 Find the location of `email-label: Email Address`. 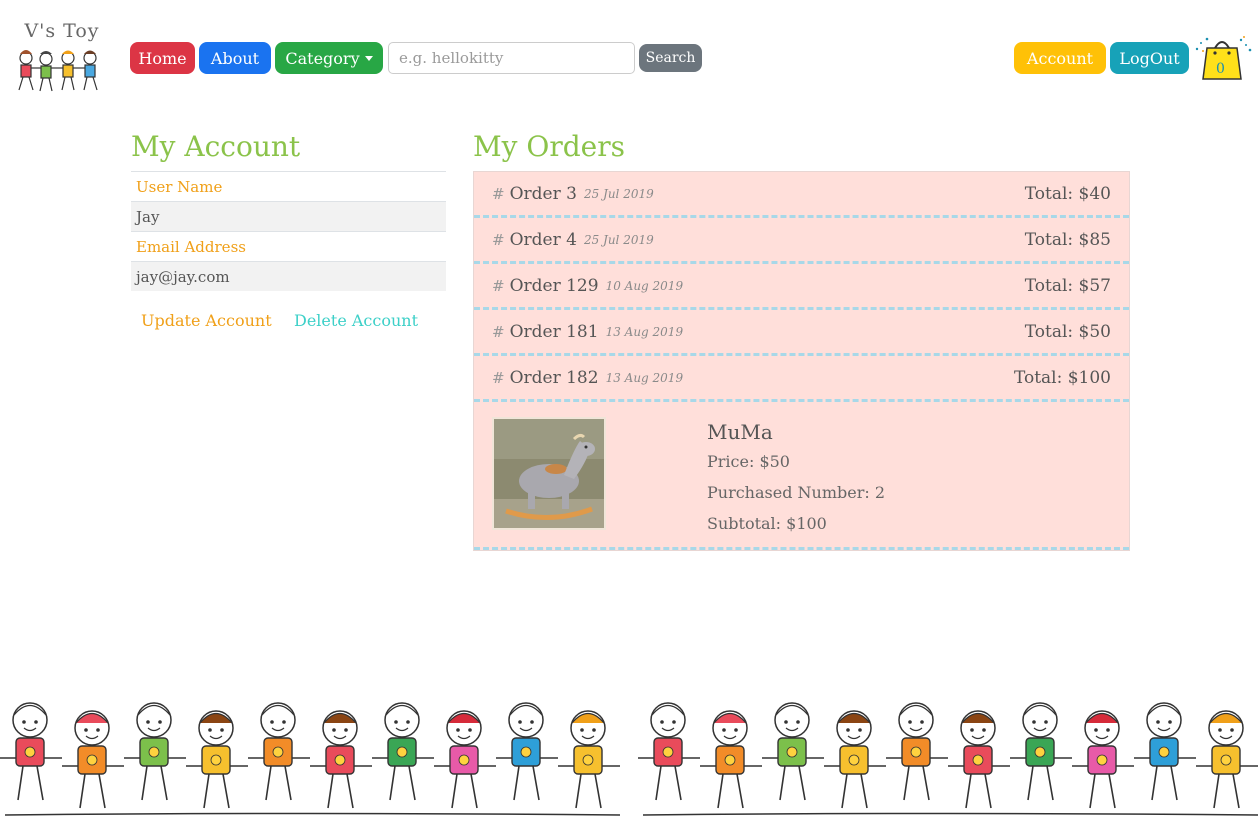

email-label: Email Address is located at coordinates (288, 246).